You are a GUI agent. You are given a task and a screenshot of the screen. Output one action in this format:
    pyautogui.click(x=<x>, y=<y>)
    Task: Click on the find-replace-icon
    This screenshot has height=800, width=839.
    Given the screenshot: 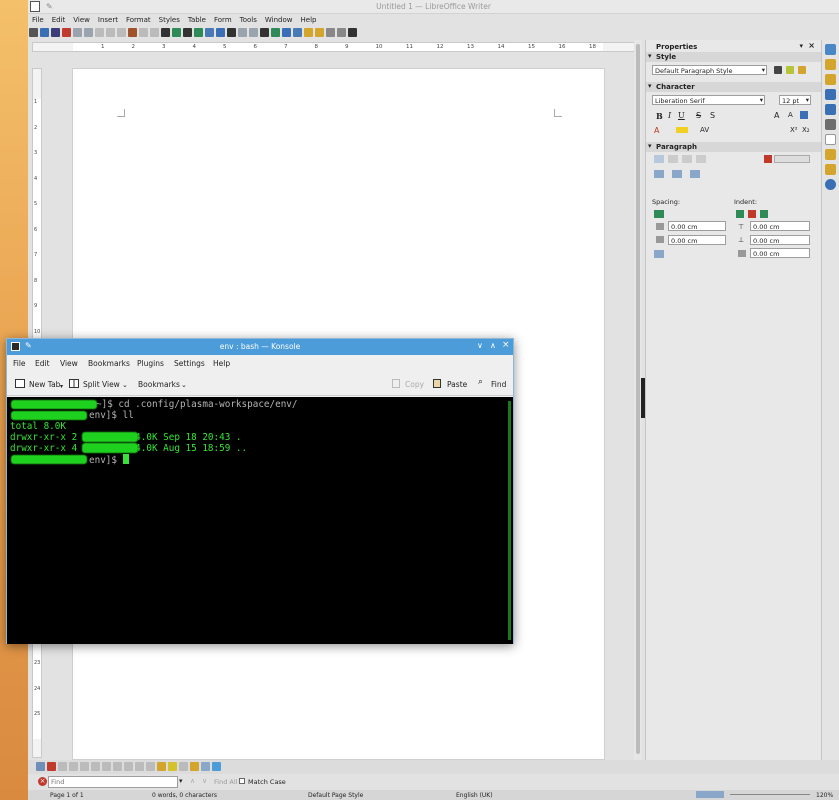 What is the action you would take?
    pyautogui.click(x=165, y=32)
    